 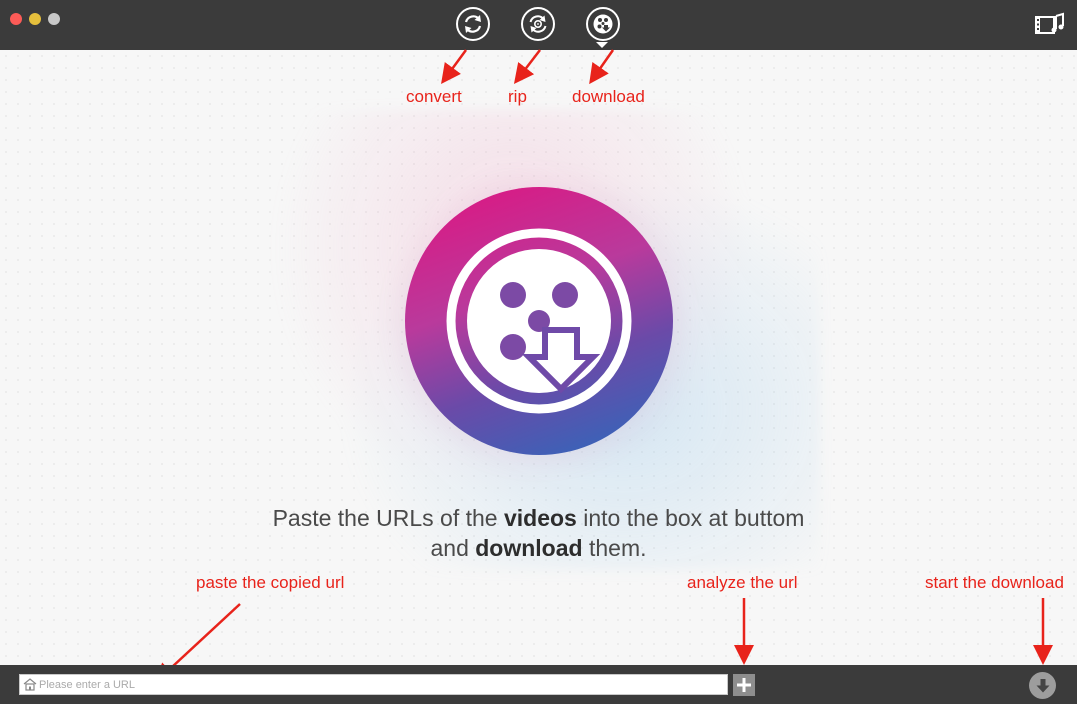 I want to click on tagline-part: into the box at buttom, so click(x=690, y=518).